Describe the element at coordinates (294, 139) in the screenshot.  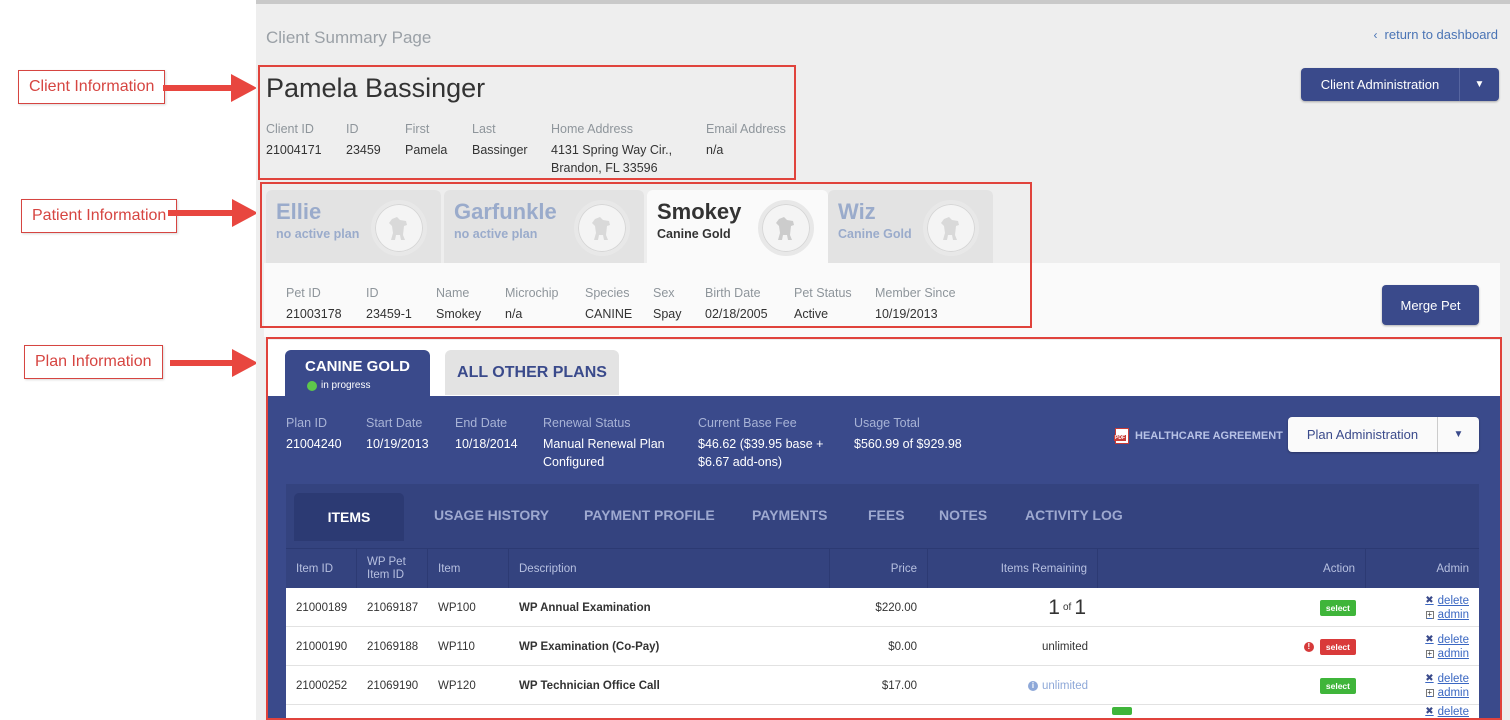
I see `client-id-field: Client ID 21004171` at that location.